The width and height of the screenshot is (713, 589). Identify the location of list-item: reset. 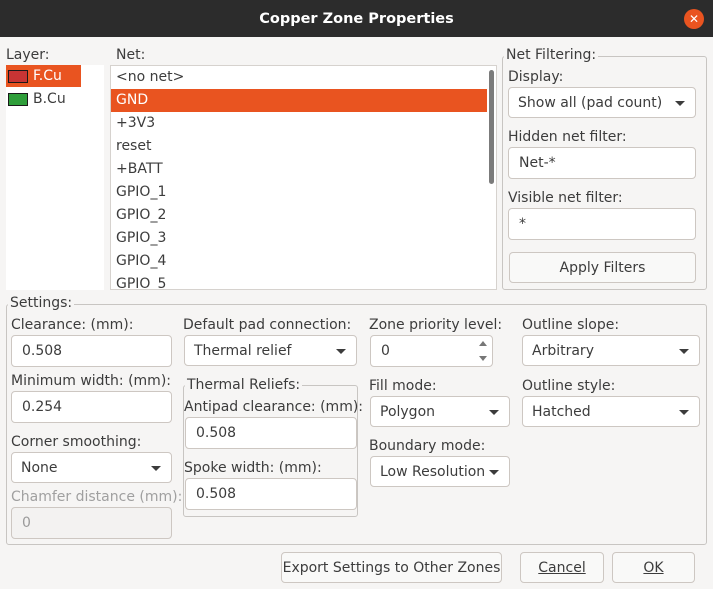
(299, 146).